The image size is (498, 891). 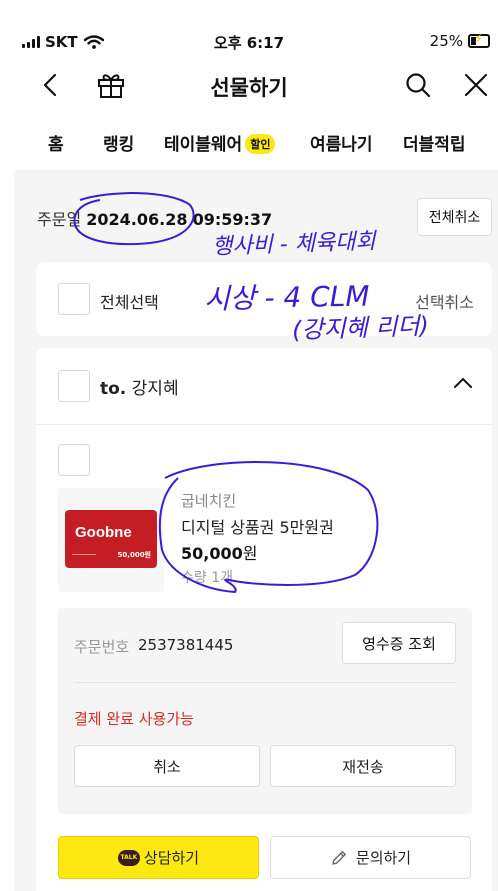 I want to click on price-unit: 원, so click(x=250, y=553).